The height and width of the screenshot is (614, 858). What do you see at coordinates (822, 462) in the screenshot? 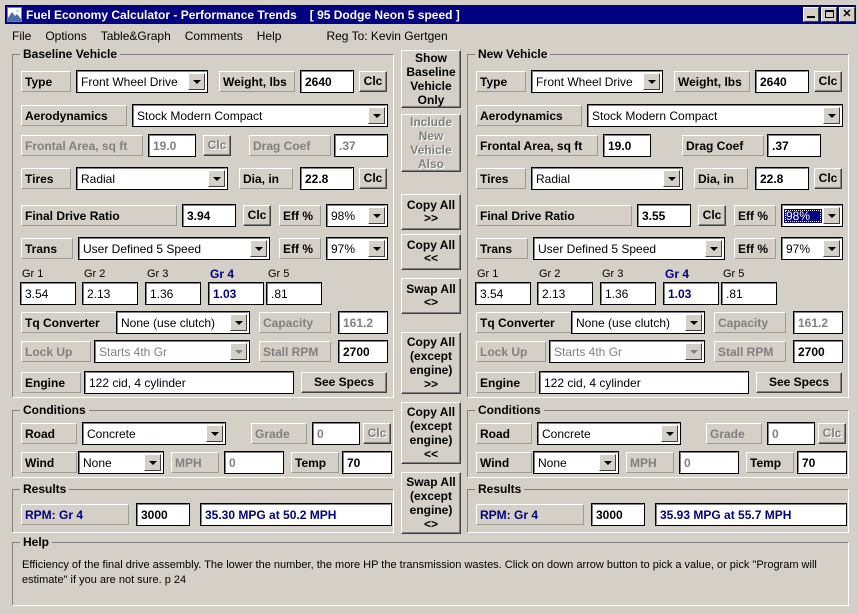
I see `new-temp-input: 70` at bounding box center [822, 462].